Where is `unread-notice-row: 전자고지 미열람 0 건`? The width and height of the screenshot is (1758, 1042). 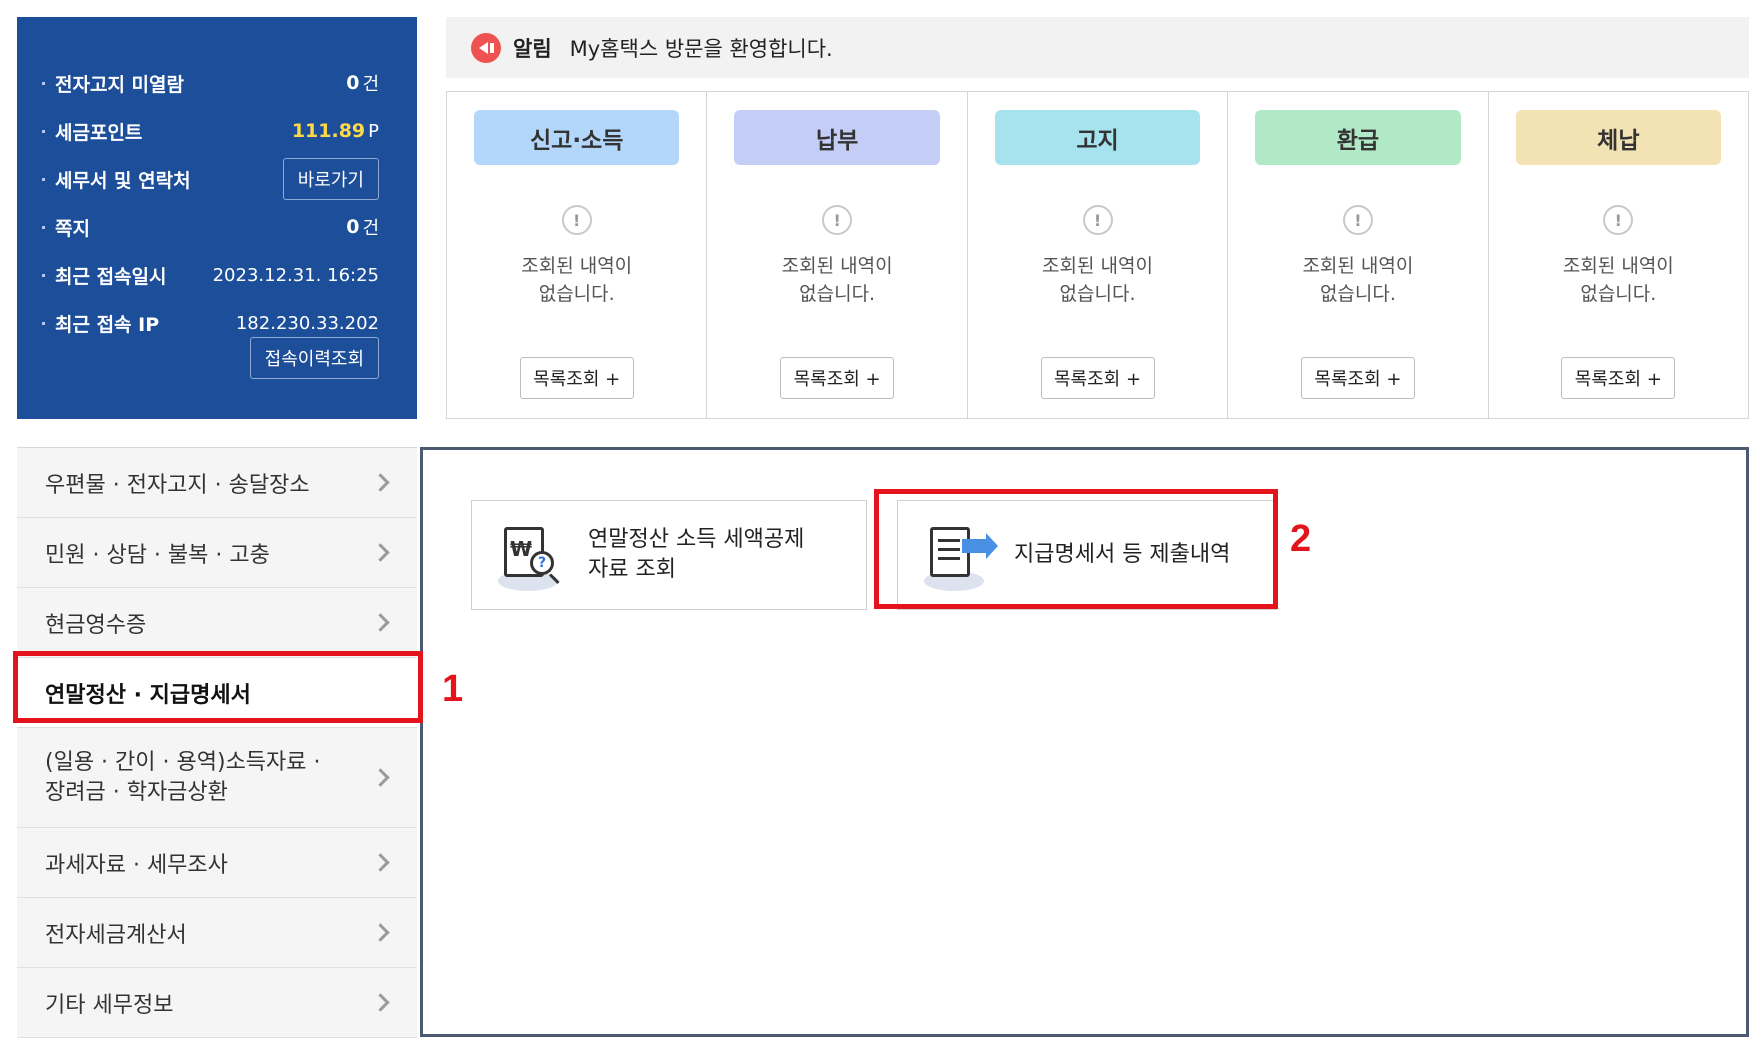
unread-notice-row: 전자고지 미열람 0 건 is located at coordinates (210, 83).